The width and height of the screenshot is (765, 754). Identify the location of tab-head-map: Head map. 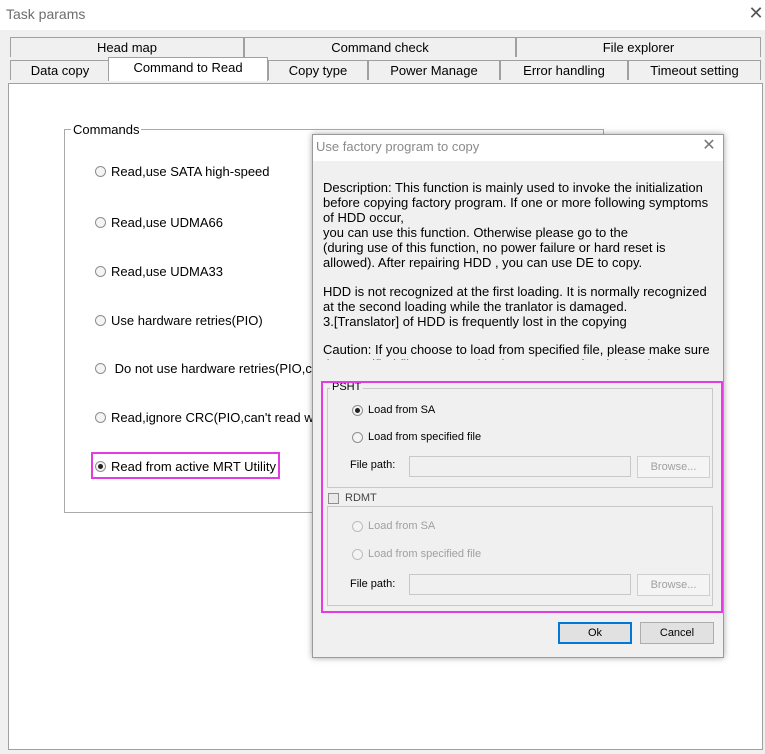
(127, 47).